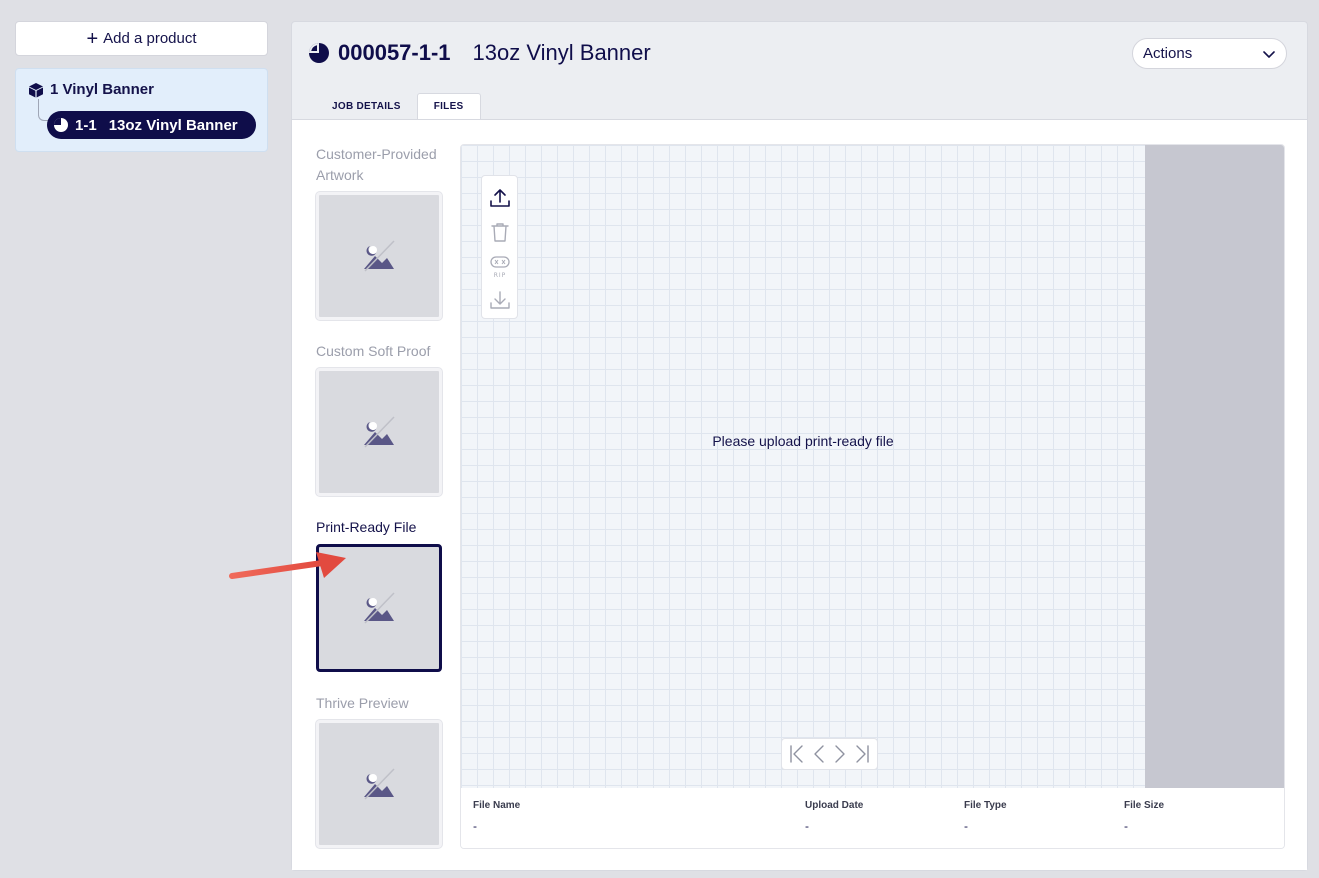 The image size is (1319, 878). I want to click on tab-job-details: JOB DETAILS, so click(366, 106).